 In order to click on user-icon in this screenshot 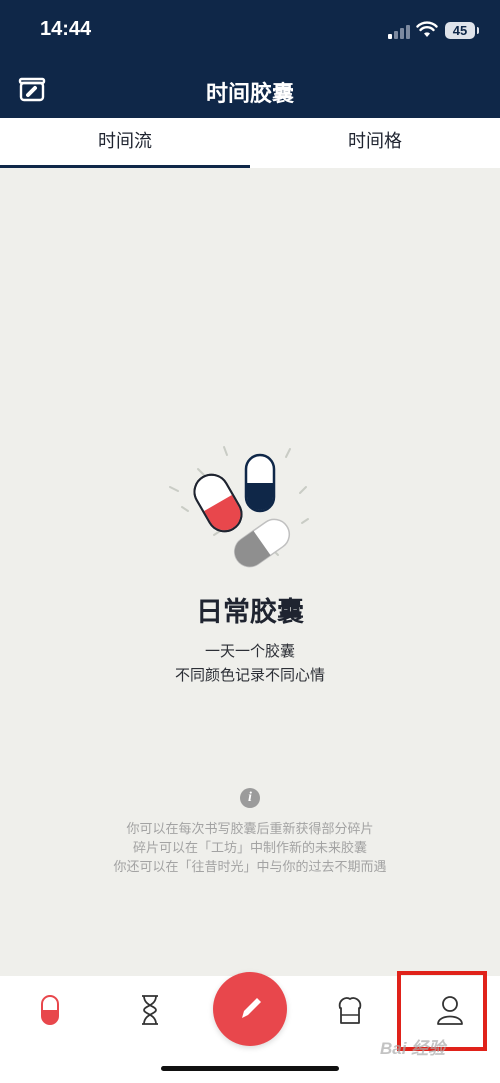, I will do `click(450, 1010)`.